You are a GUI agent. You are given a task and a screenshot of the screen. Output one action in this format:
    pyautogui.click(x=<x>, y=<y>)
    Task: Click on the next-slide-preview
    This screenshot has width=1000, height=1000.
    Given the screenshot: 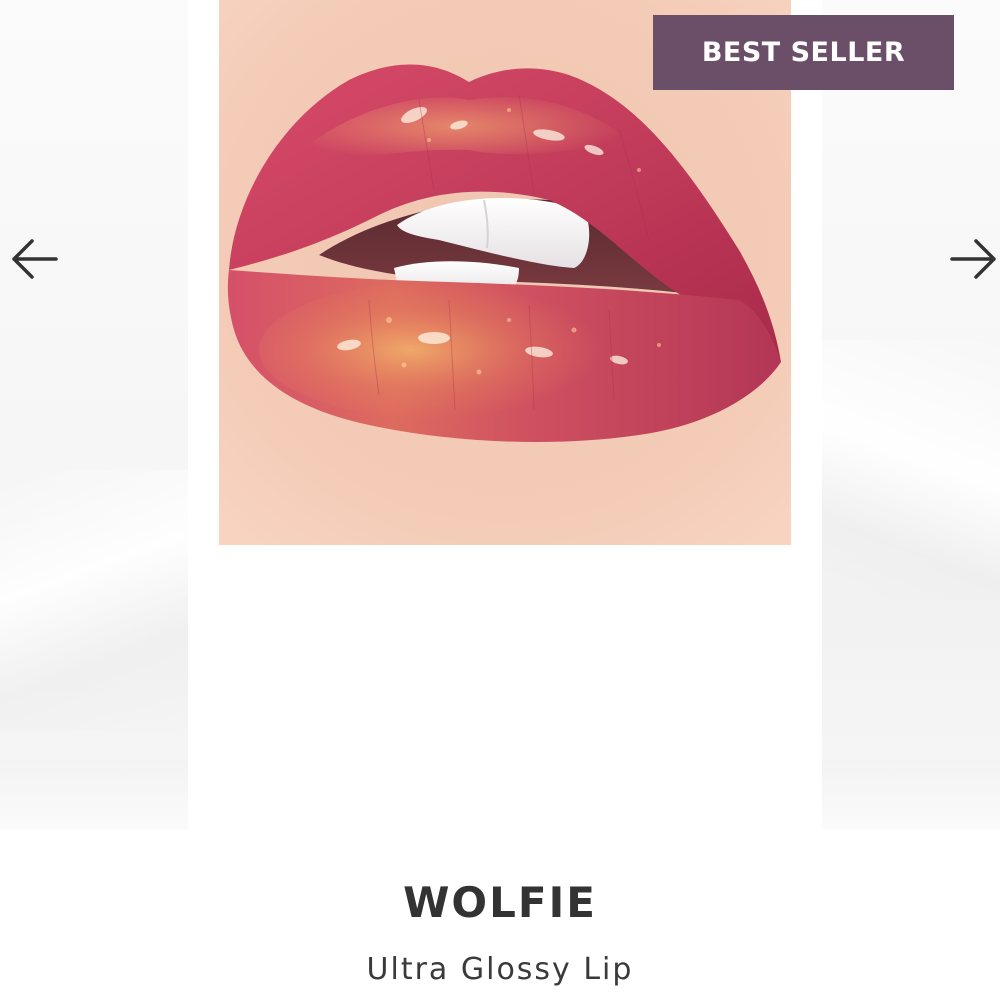 What is the action you would take?
    pyautogui.click(x=911, y=415)
    